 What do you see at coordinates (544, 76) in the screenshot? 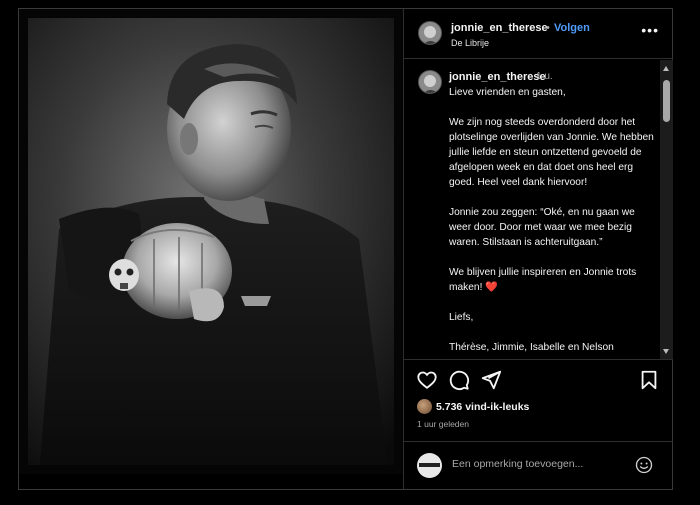
I see `caption-time: 1 u.` at bounding box center [544, 76].